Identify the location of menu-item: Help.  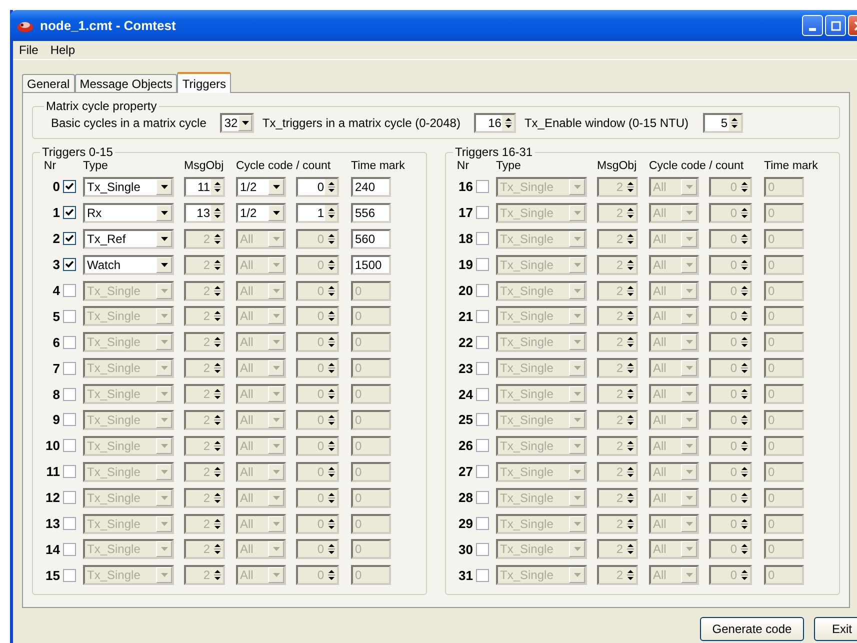
(62, 50).